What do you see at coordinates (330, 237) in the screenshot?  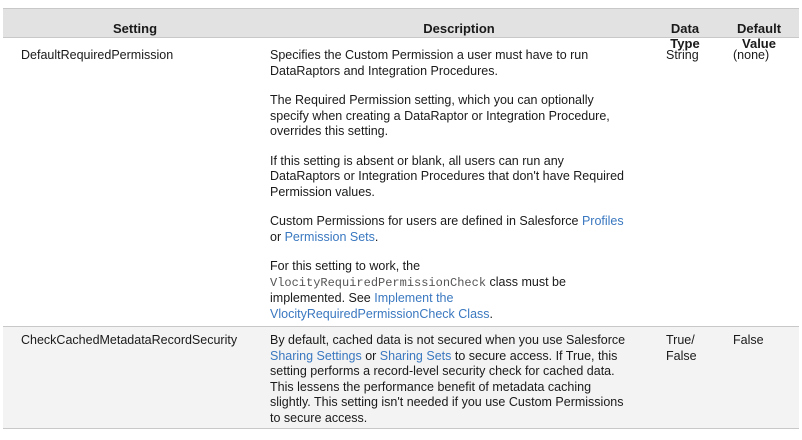 I see `permission-sets-link: Permission Sets` at bounding box center [330, 237].